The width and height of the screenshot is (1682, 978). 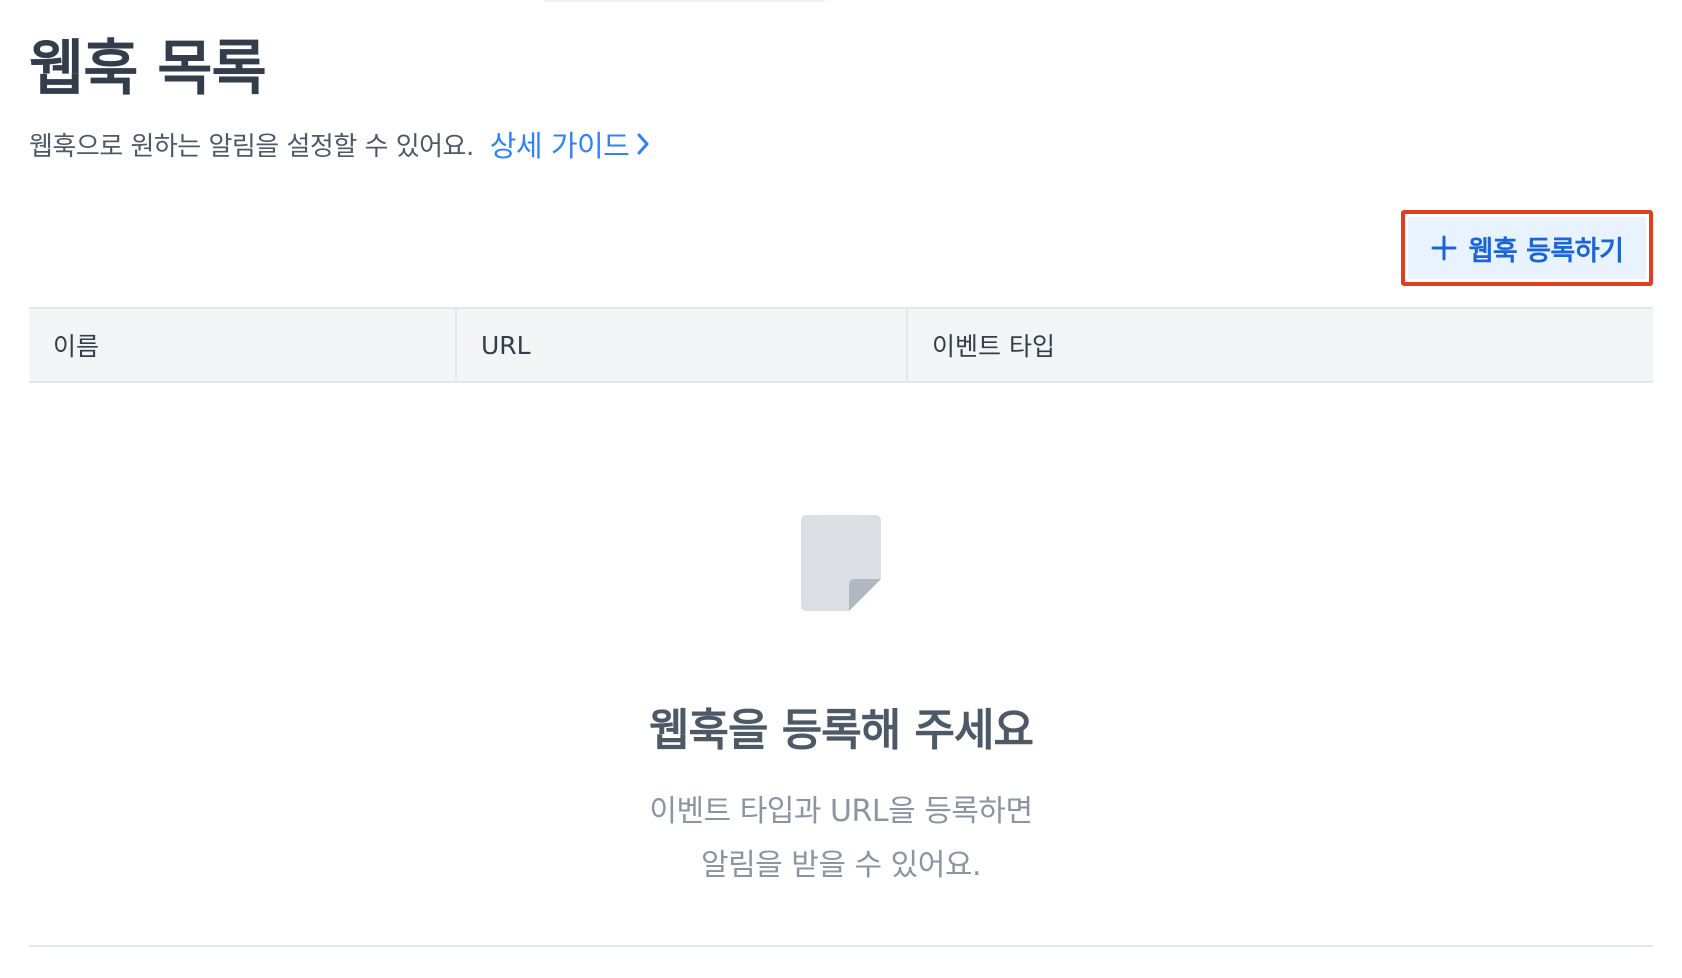 What do you see at coordinates (841, 563) in the screenshot?
I see `document-icon` at bounding box center [841, 563].